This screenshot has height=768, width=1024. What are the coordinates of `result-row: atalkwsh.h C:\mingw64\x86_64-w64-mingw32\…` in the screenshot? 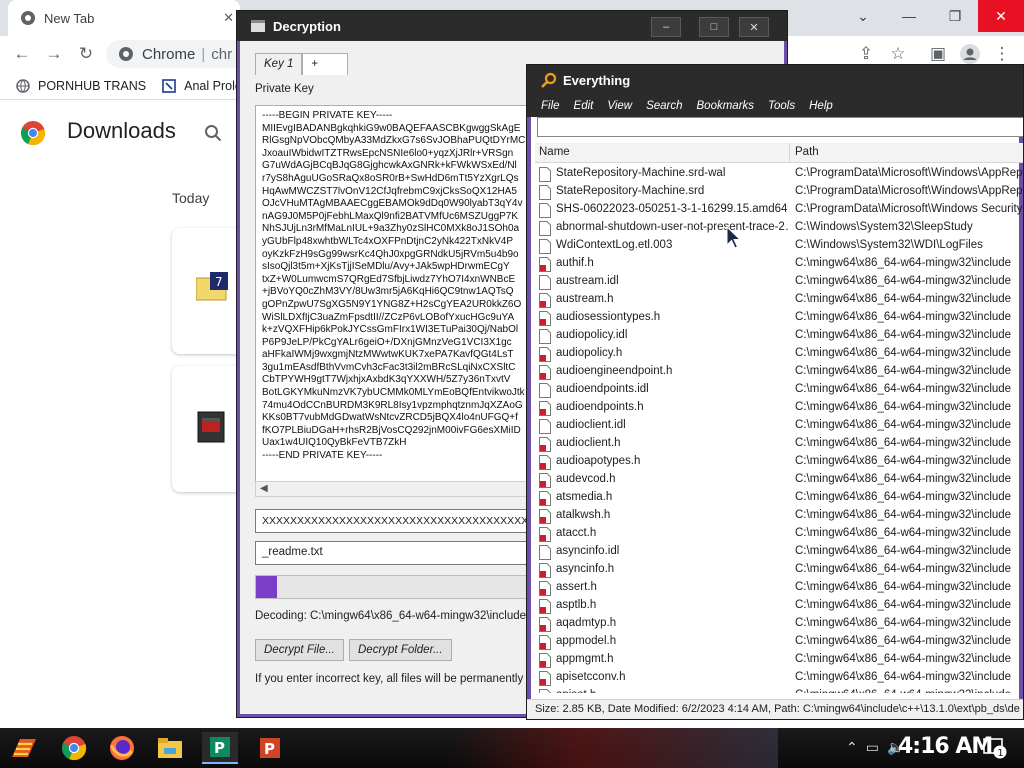 It's located at (779, 516).